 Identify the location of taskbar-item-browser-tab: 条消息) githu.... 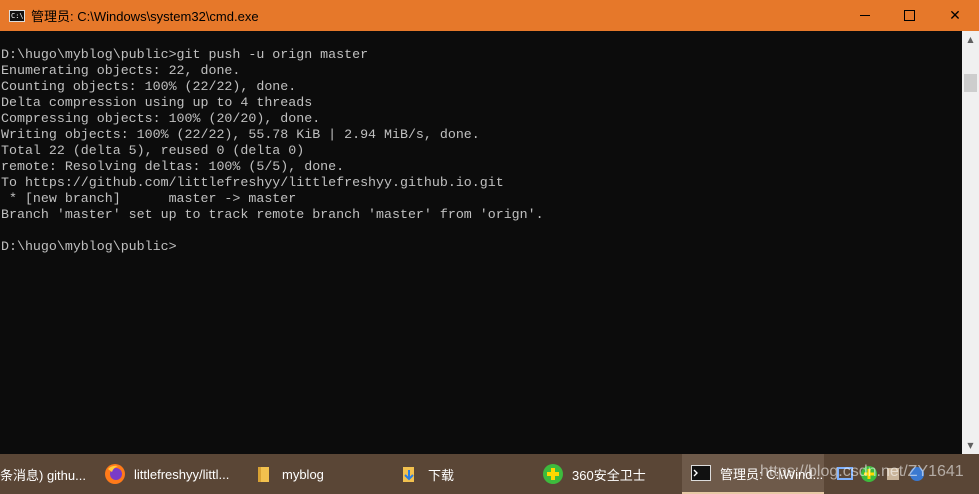
(48, 474).